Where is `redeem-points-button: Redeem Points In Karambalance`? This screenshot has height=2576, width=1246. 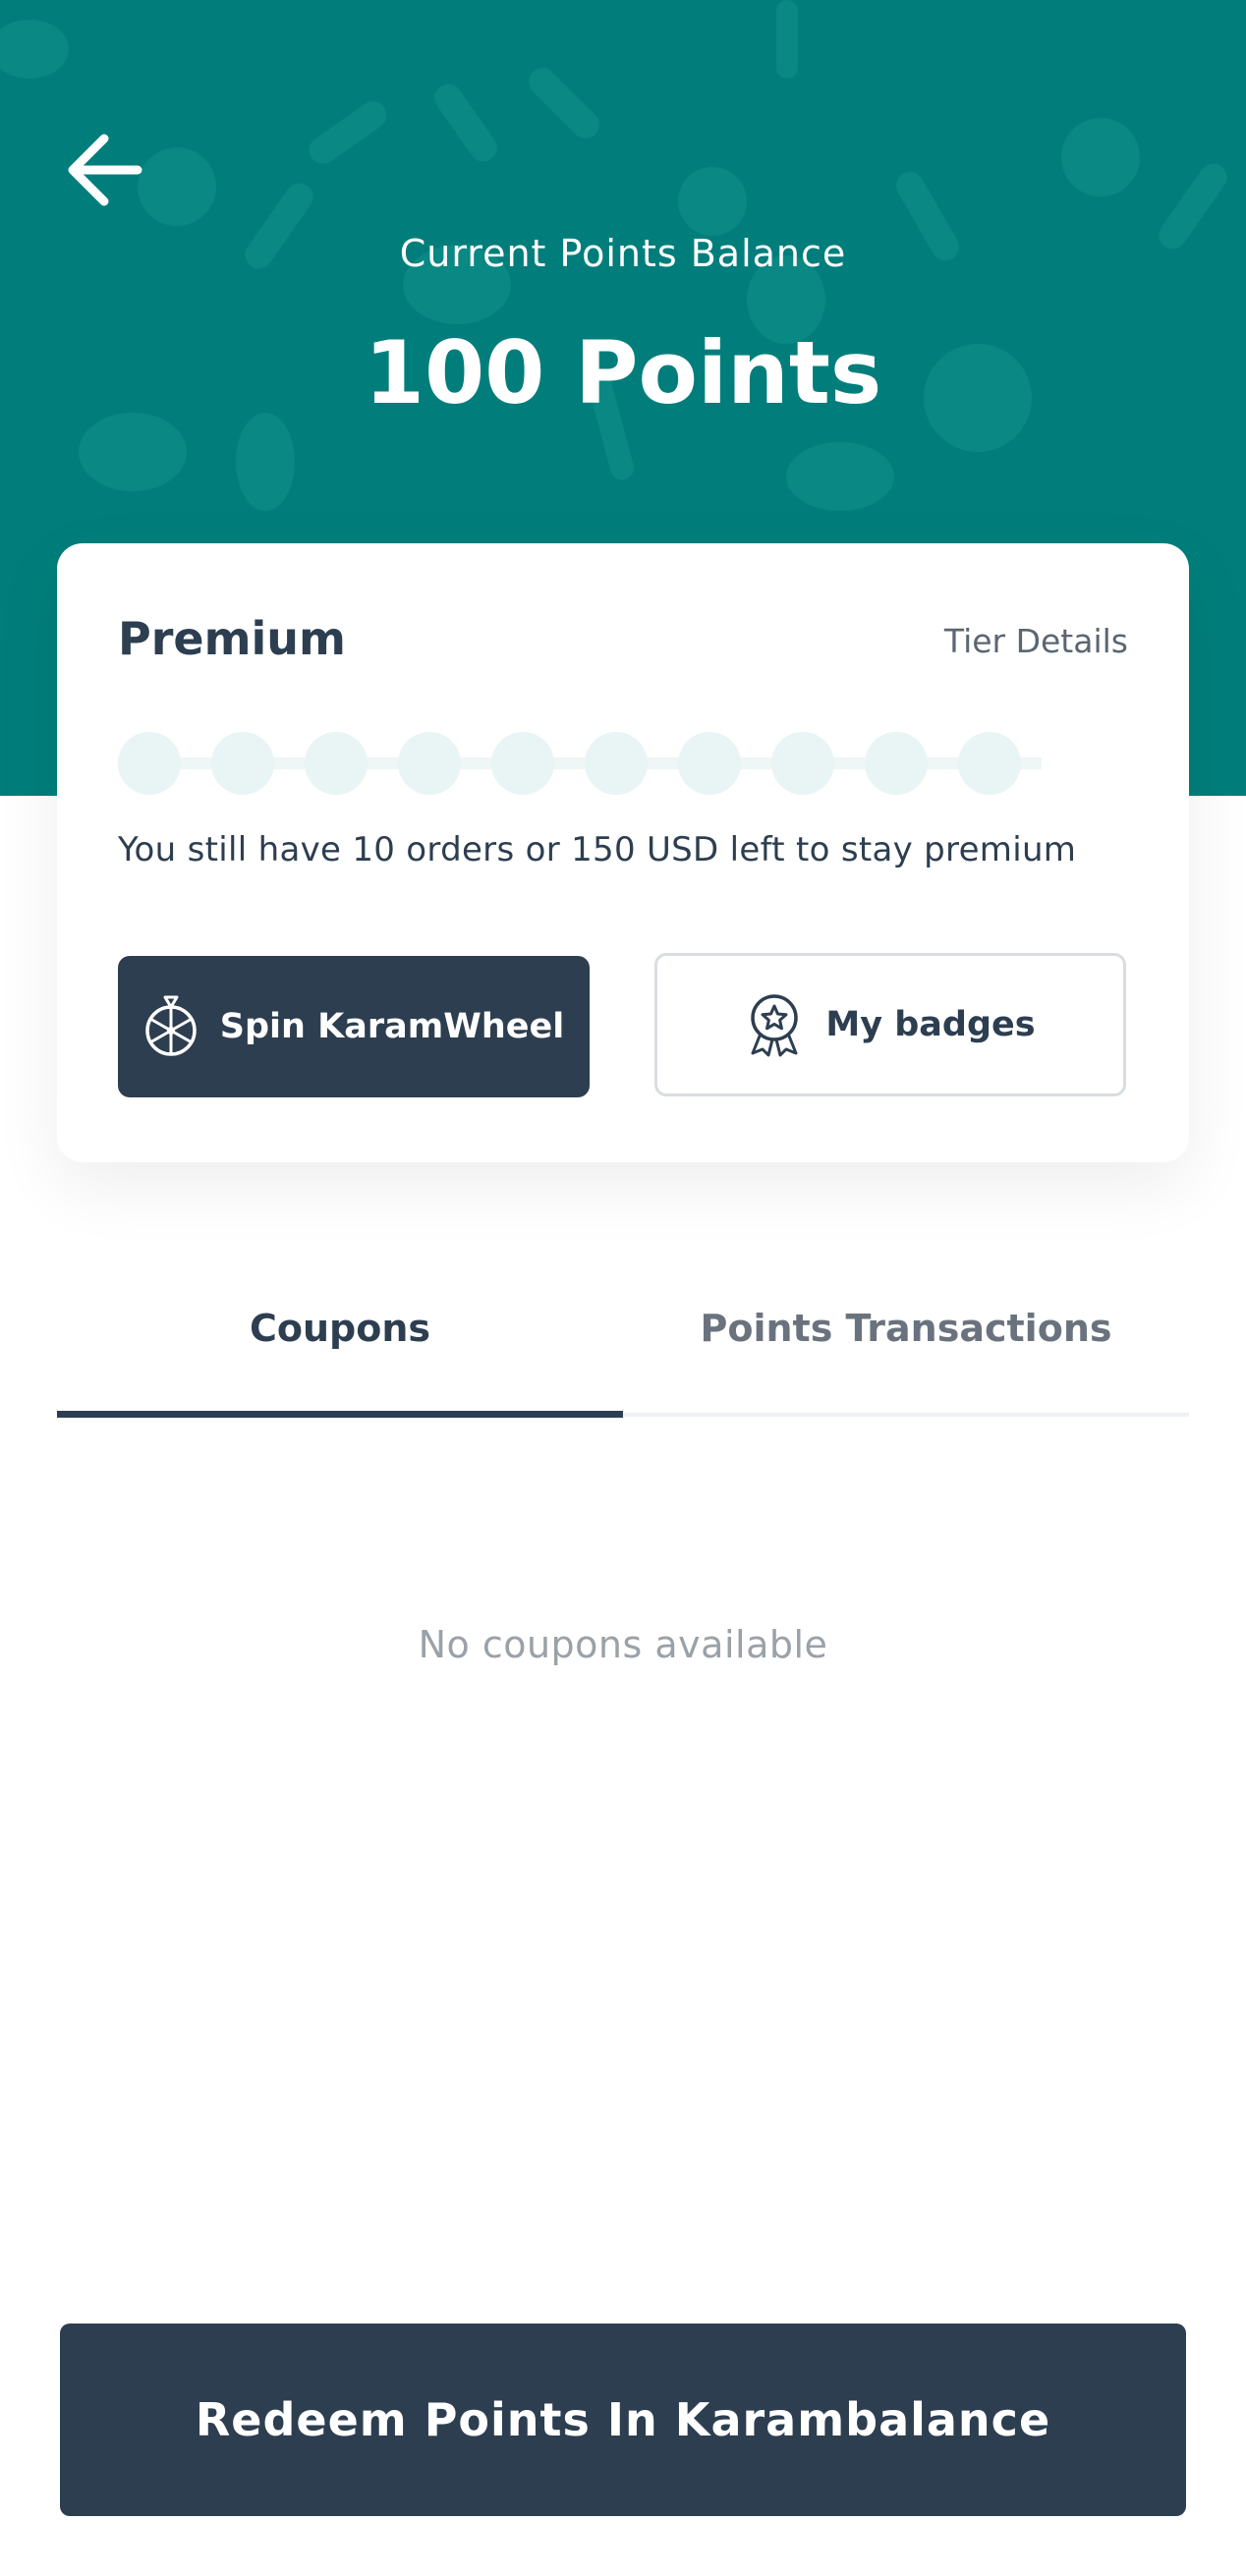
redeem-points-button: Redeem Points In Karambalance is located at coordinates (623, 2420).